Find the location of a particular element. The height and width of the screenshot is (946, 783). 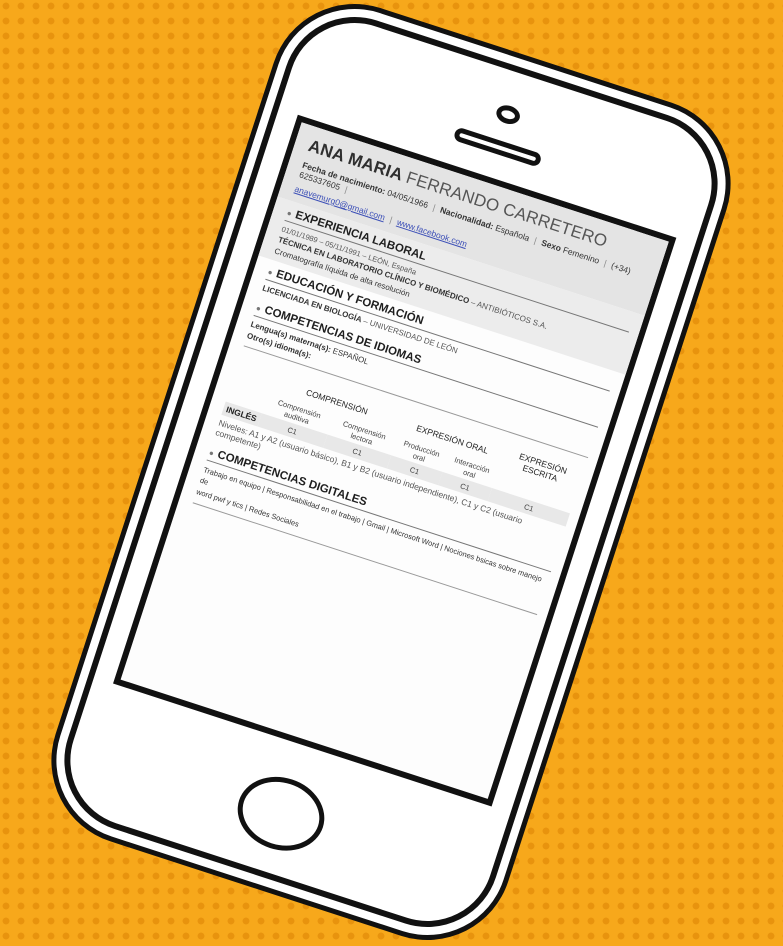

sex-label: Sexo is located at coordinates (551, 245).